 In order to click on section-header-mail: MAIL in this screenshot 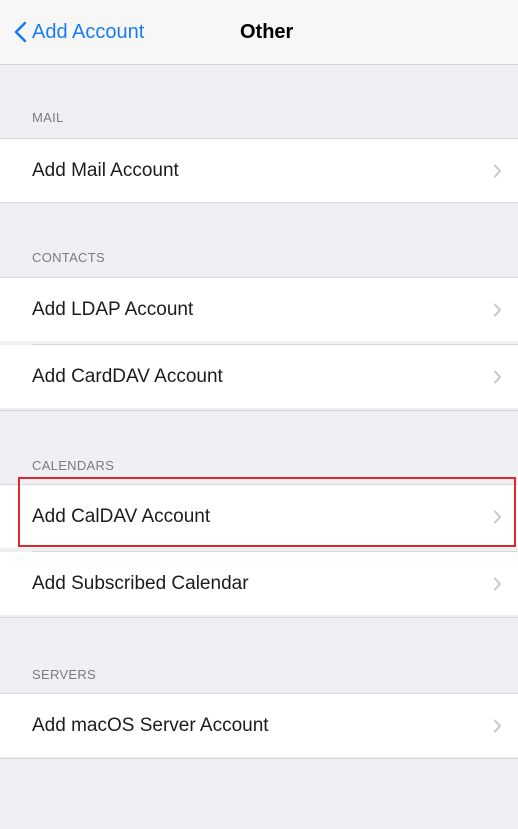, I will do `click(48, 117)`.